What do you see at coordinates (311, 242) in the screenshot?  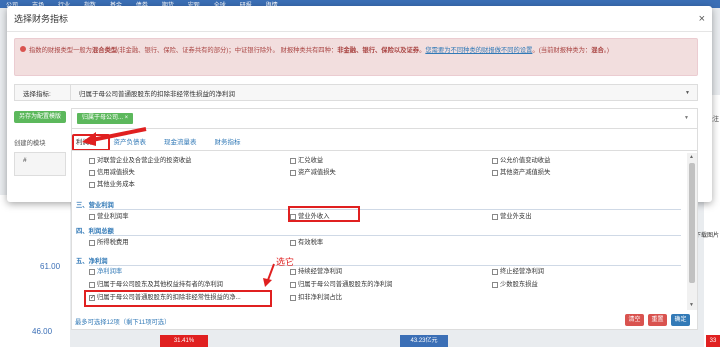 I see `checkbox-label: 有效税率` at bounding box center [311, 242].